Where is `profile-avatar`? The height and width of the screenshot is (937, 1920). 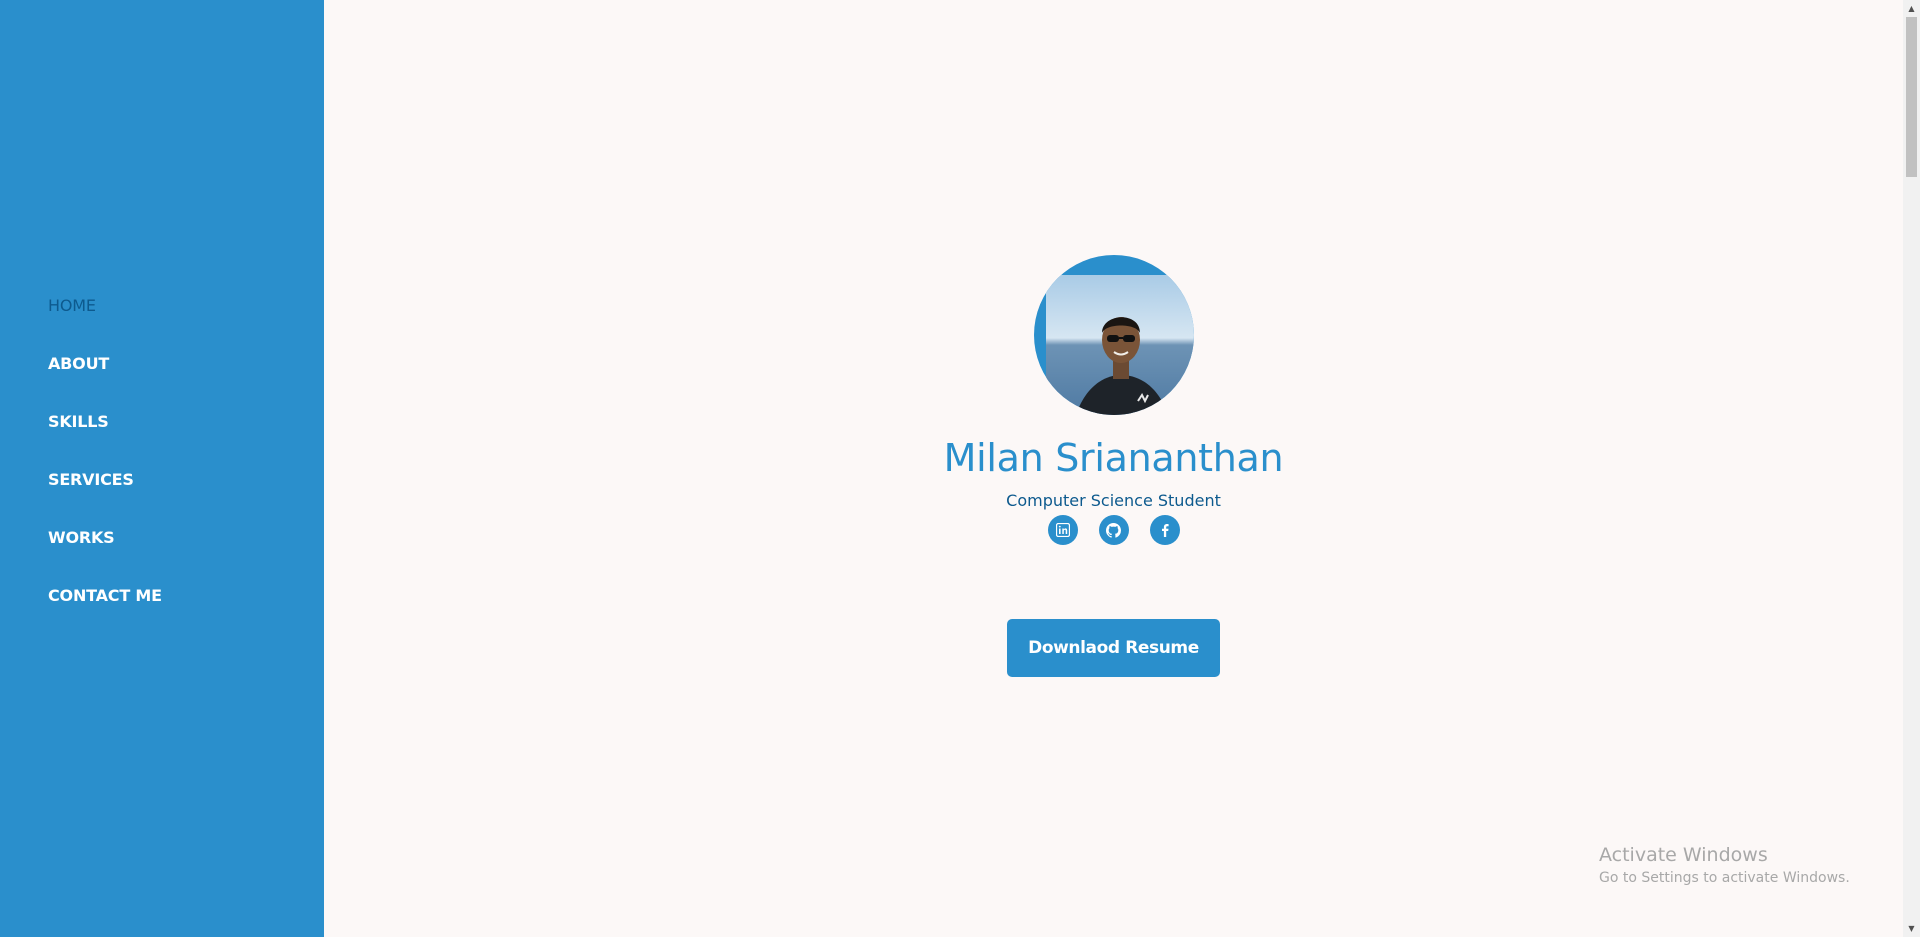 profile-avatar is located at coordinates (1113, 335).